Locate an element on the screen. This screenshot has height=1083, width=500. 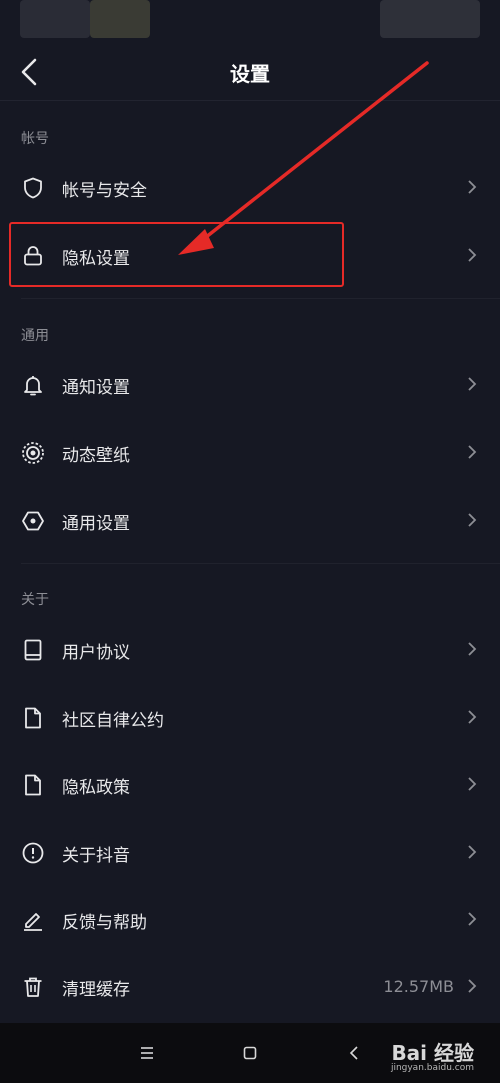
menu-button is located at coordinates (147, 1053).